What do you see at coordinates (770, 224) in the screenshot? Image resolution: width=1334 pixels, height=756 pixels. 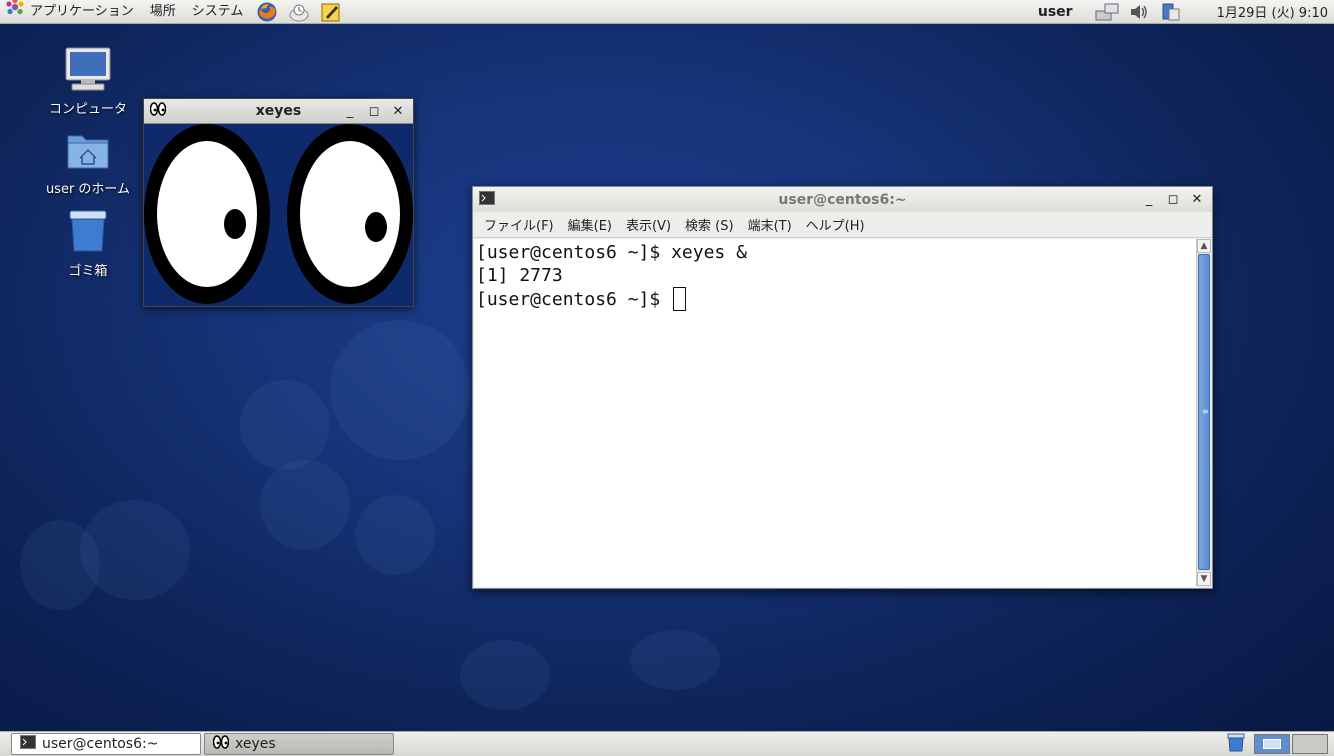 I see `menu-terminal: 端末(T)` at bounding box center [770, 224].